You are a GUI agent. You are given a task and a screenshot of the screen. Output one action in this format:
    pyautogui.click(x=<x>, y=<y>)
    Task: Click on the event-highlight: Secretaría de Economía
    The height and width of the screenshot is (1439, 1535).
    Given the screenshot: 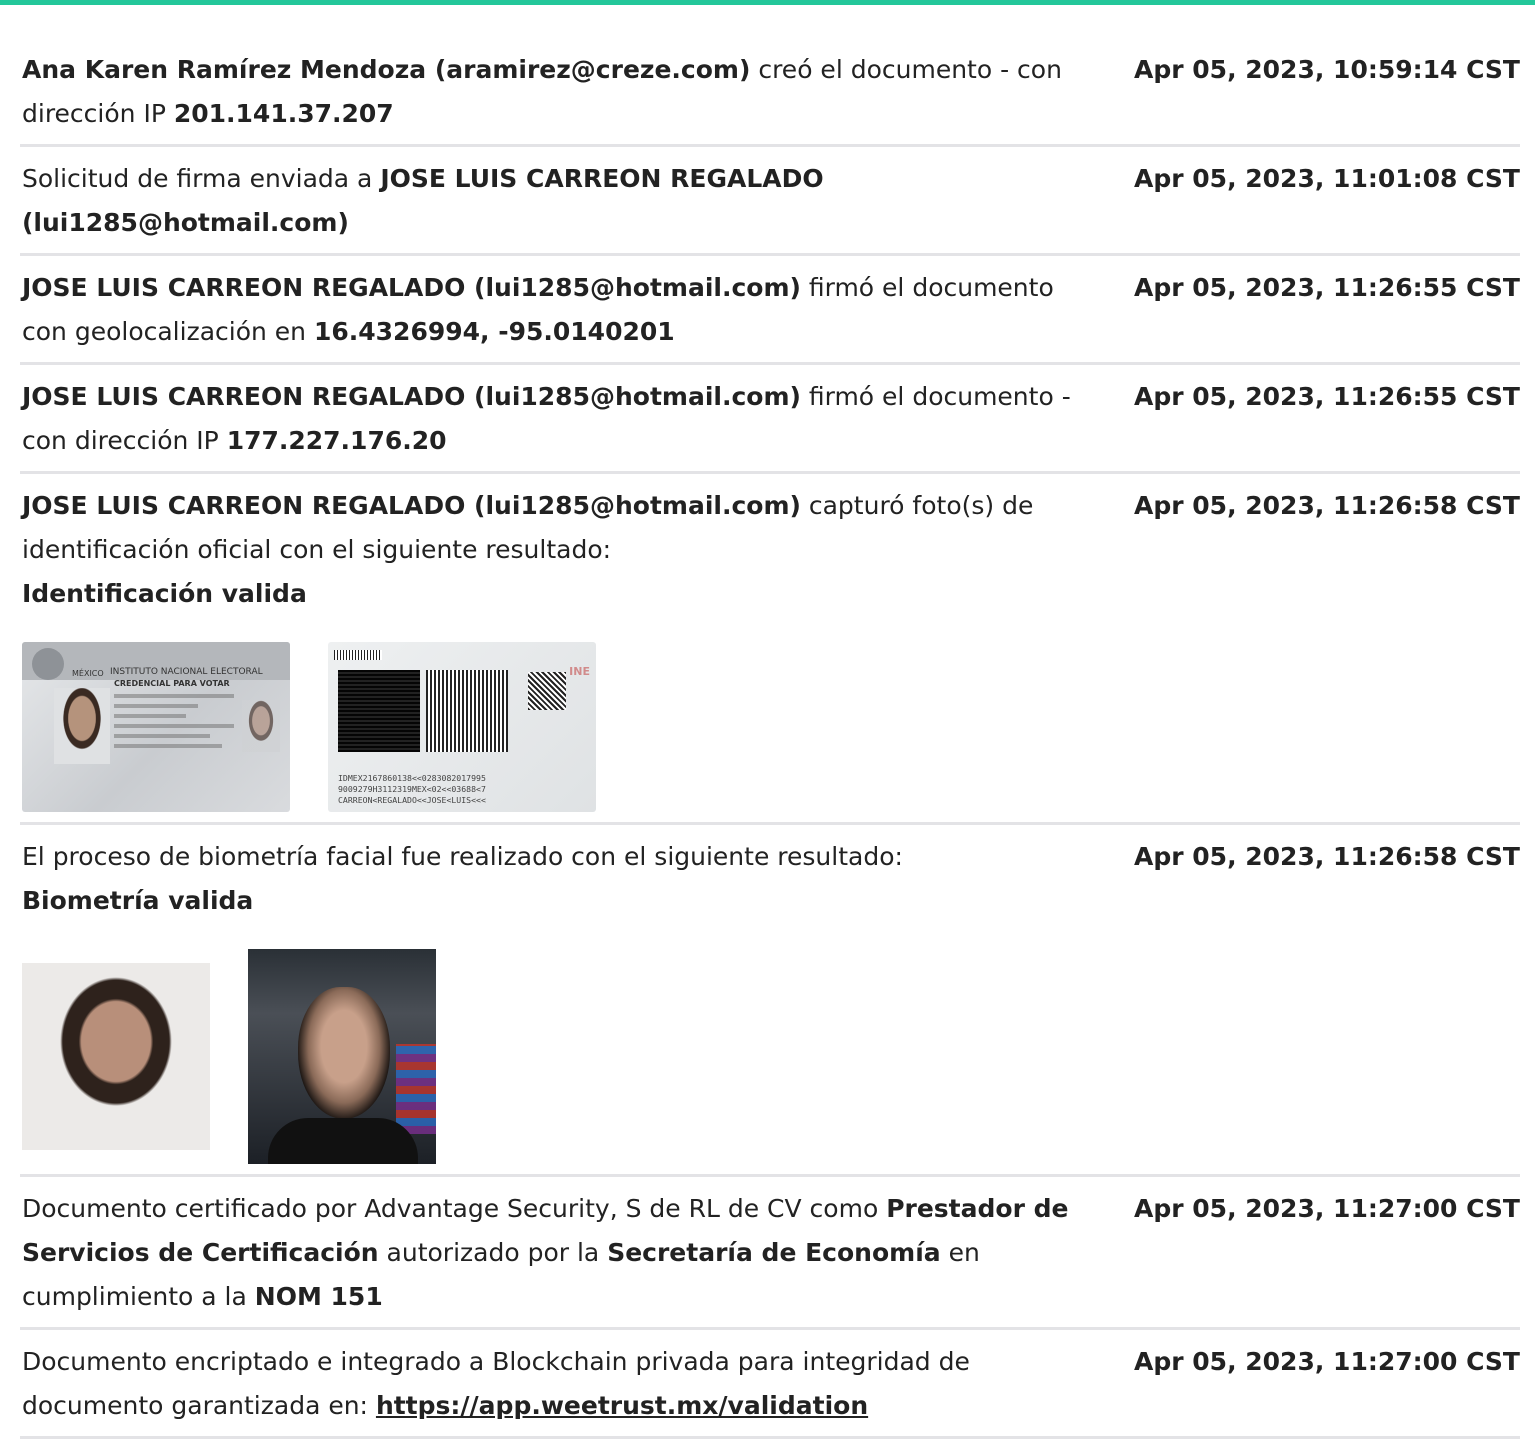 What is the action you would take?
    pyautogui.click(x=774, y=1252)
    